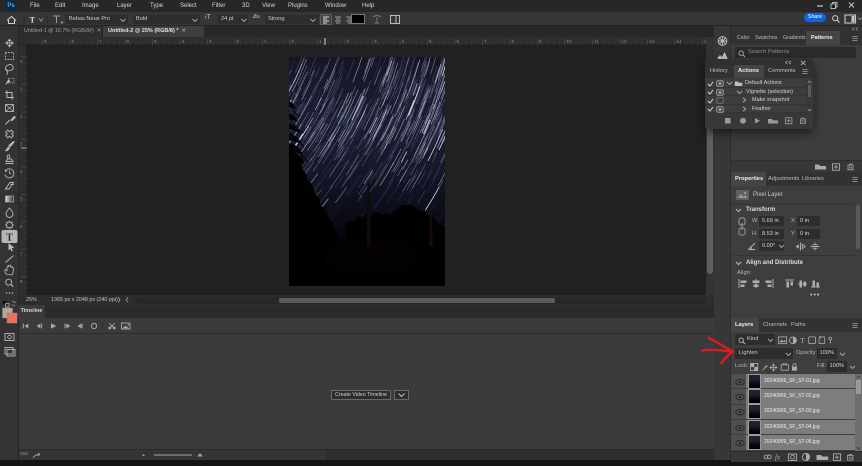  What do you see at coordinates (778, 458) in the screenshot?
I see `svg-text: fx` at bounding box center [778, 458].